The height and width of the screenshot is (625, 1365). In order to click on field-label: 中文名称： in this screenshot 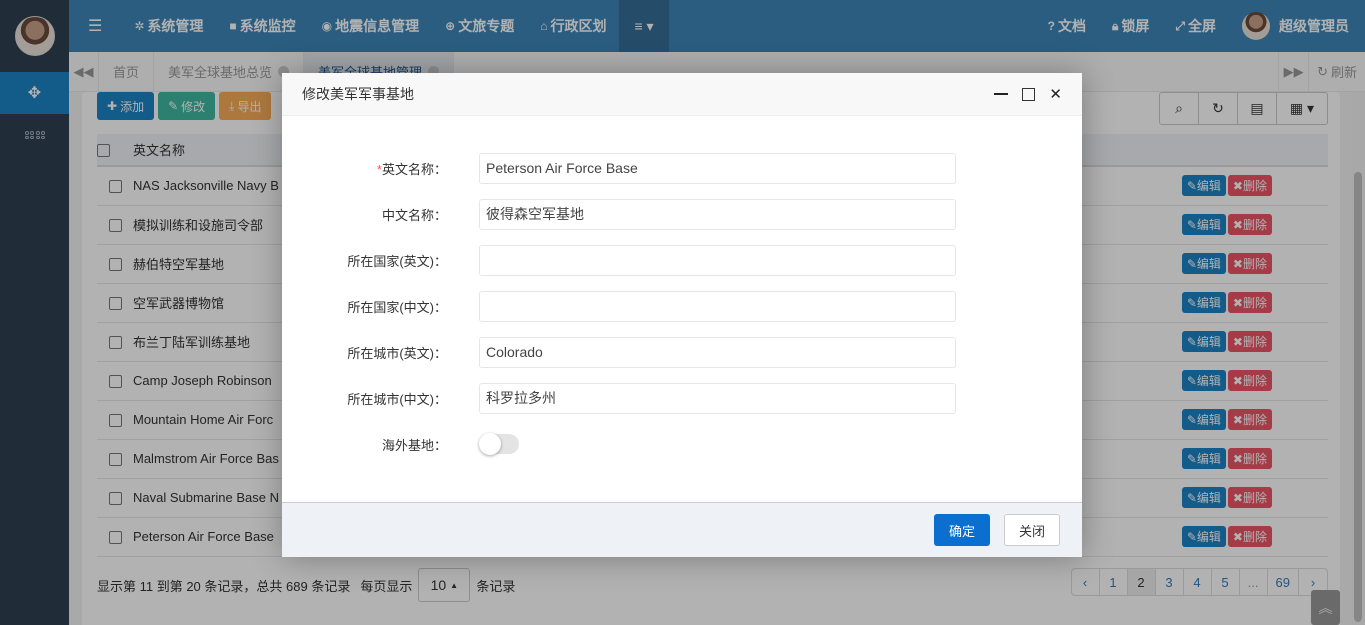, I will do `click(380, 214)`.